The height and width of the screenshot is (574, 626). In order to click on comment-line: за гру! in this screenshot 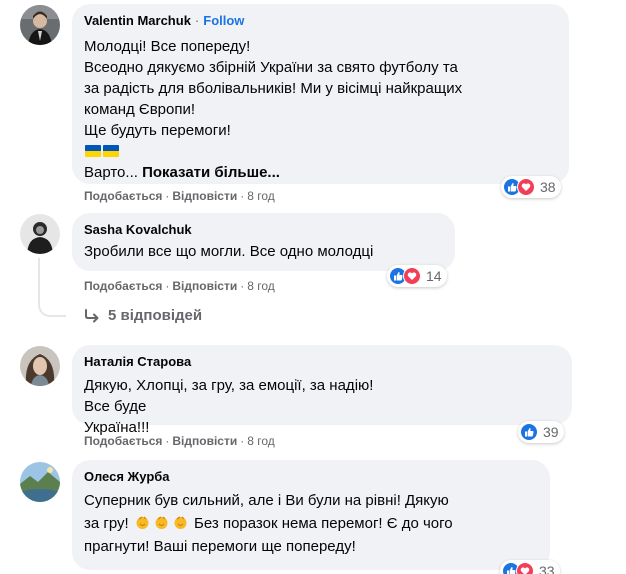, I will do `click(106, 523)`.